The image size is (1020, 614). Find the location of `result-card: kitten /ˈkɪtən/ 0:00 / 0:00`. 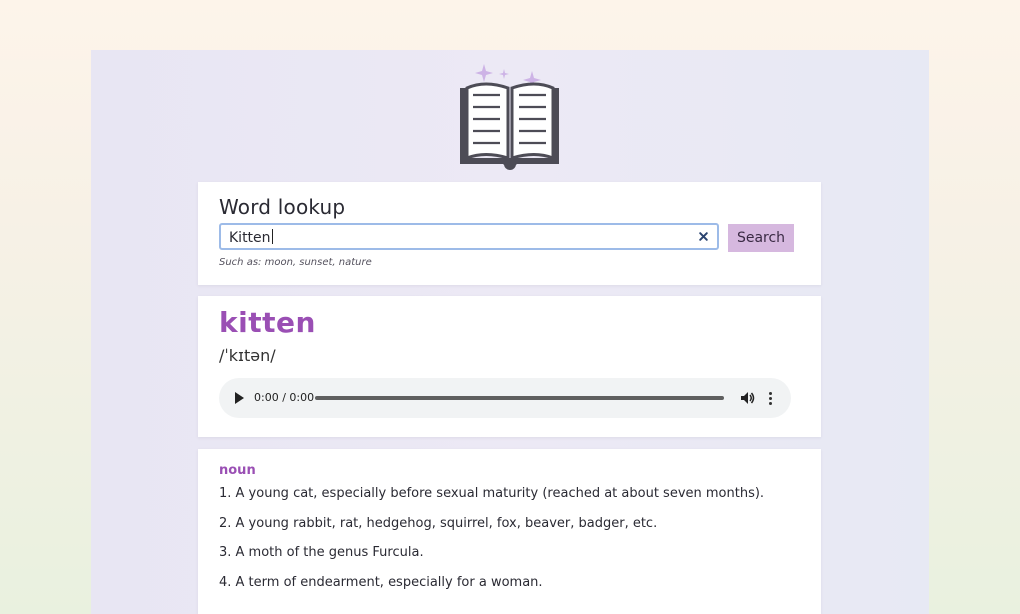

result-card: kitten /ˈkɪtən/ 0:00 / 0:00 is located at coordinates (509, 366).